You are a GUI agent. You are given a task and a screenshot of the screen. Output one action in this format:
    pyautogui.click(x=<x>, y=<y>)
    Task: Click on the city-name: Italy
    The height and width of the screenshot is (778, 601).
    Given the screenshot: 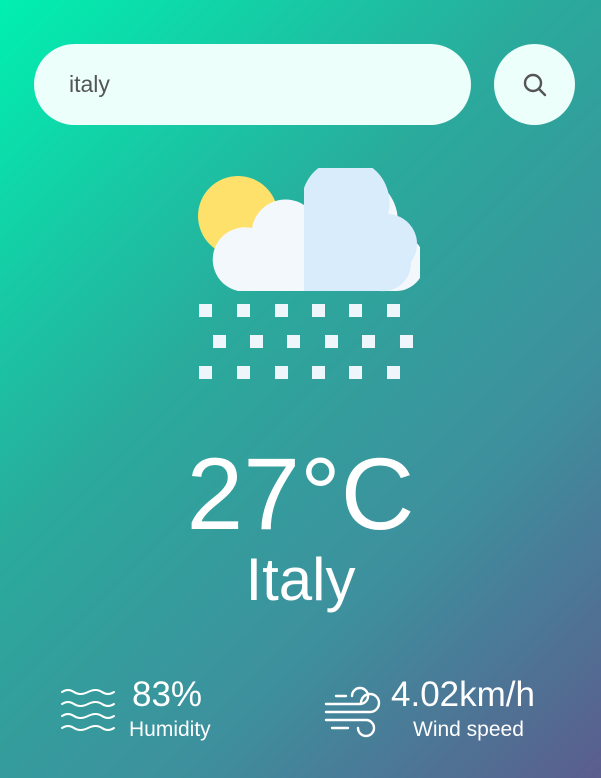 What is the action you would take?
    pyautogui.click(x=300, y=579)
    